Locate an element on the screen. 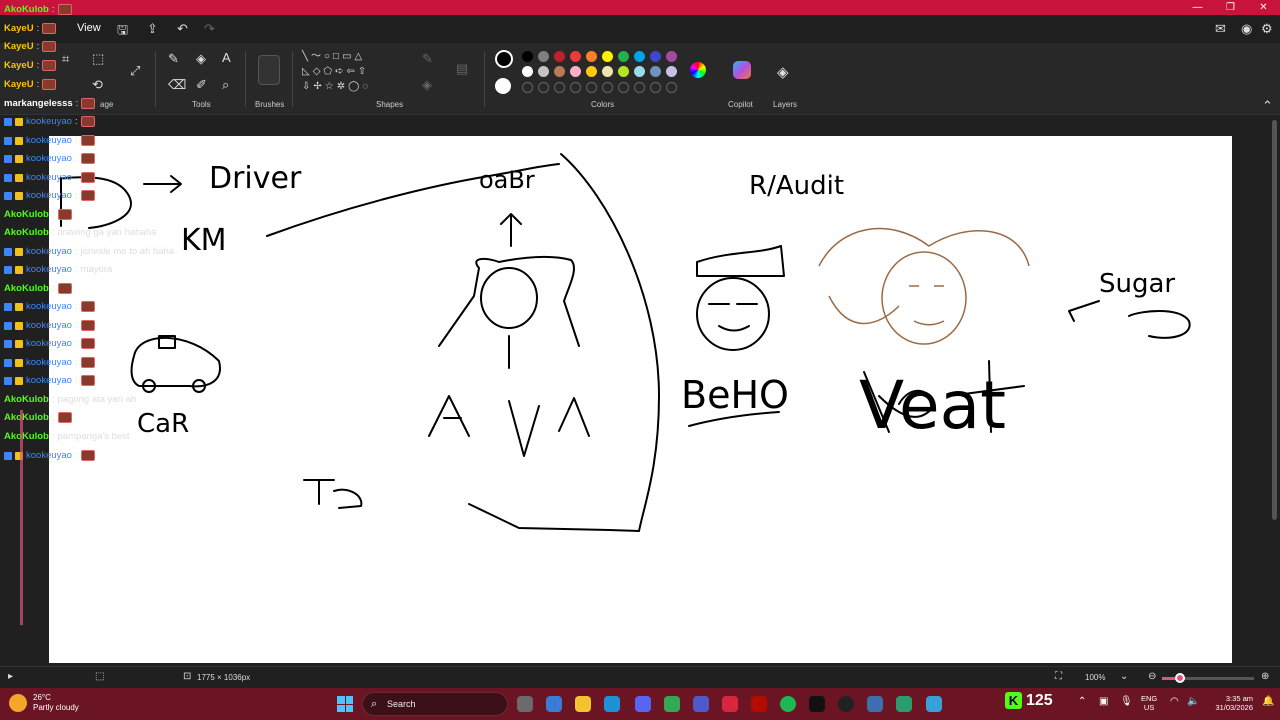 The width and height of the screenshot is (1280, 720). chat-username: kookeuyao is located at coordinates (49, 177).